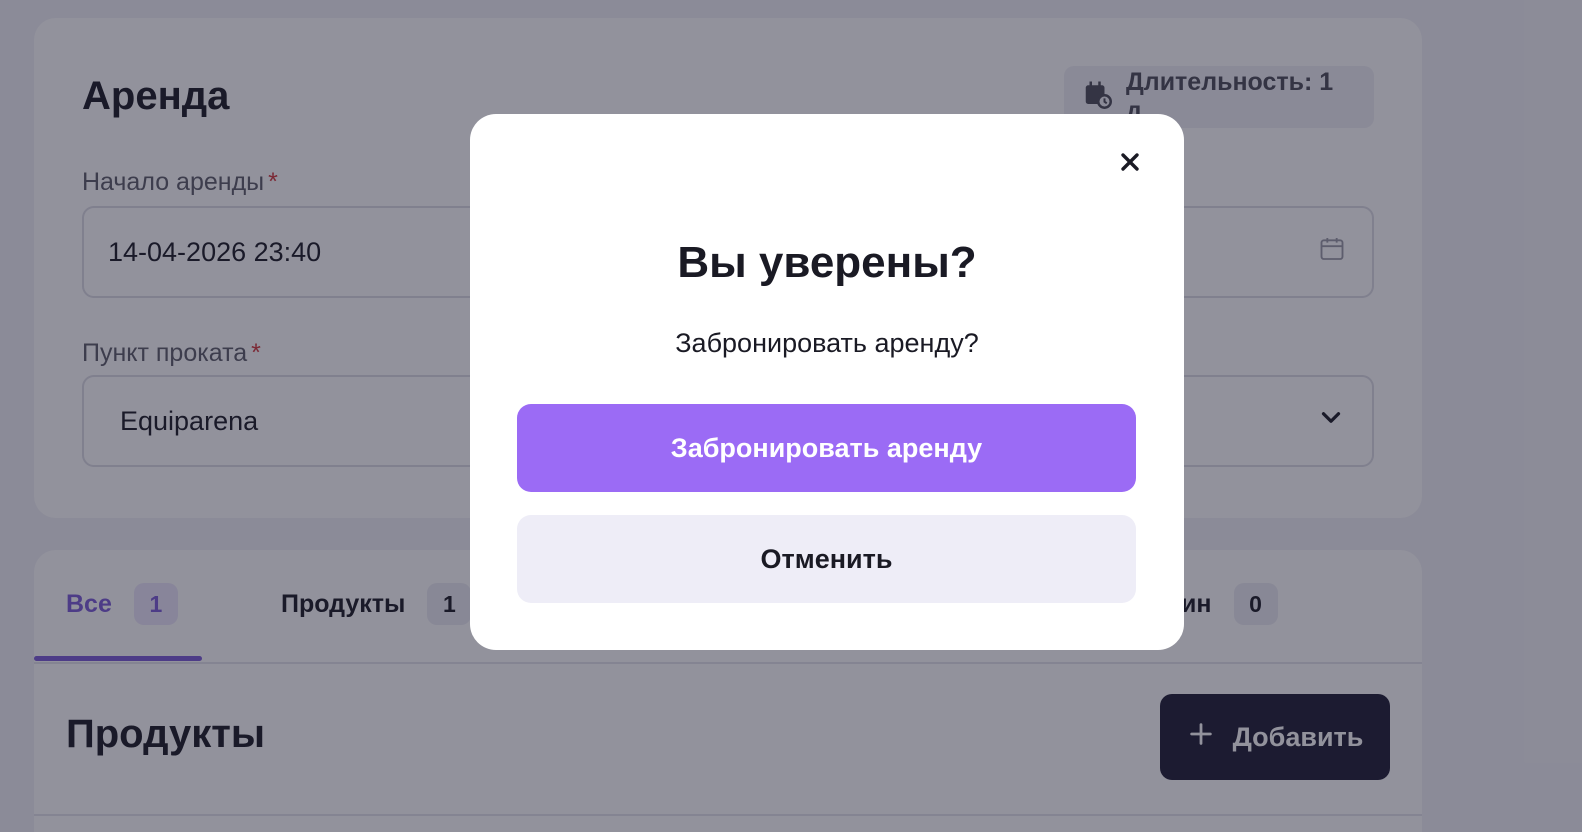  I want to click on cancel-button: Отменить, so click(826, 559).